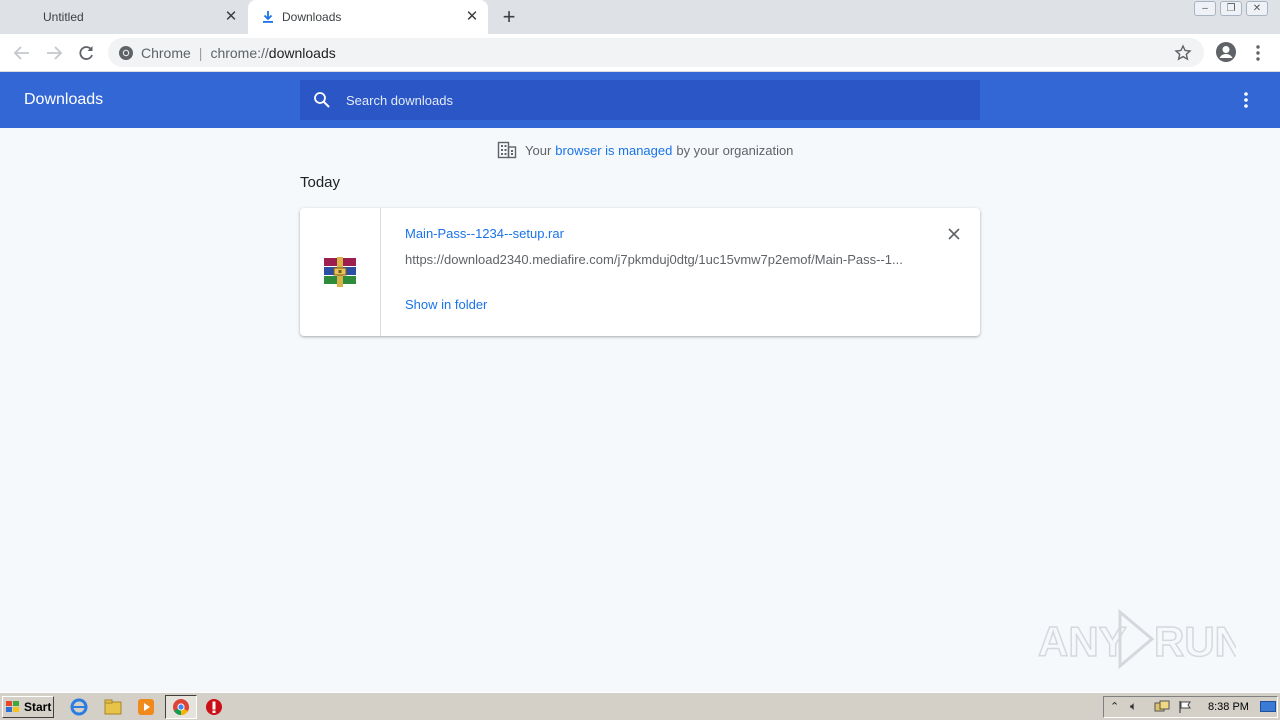 The image size is (1280, 720). I want to click on profile-avatar-icon, so click(1226, 52).